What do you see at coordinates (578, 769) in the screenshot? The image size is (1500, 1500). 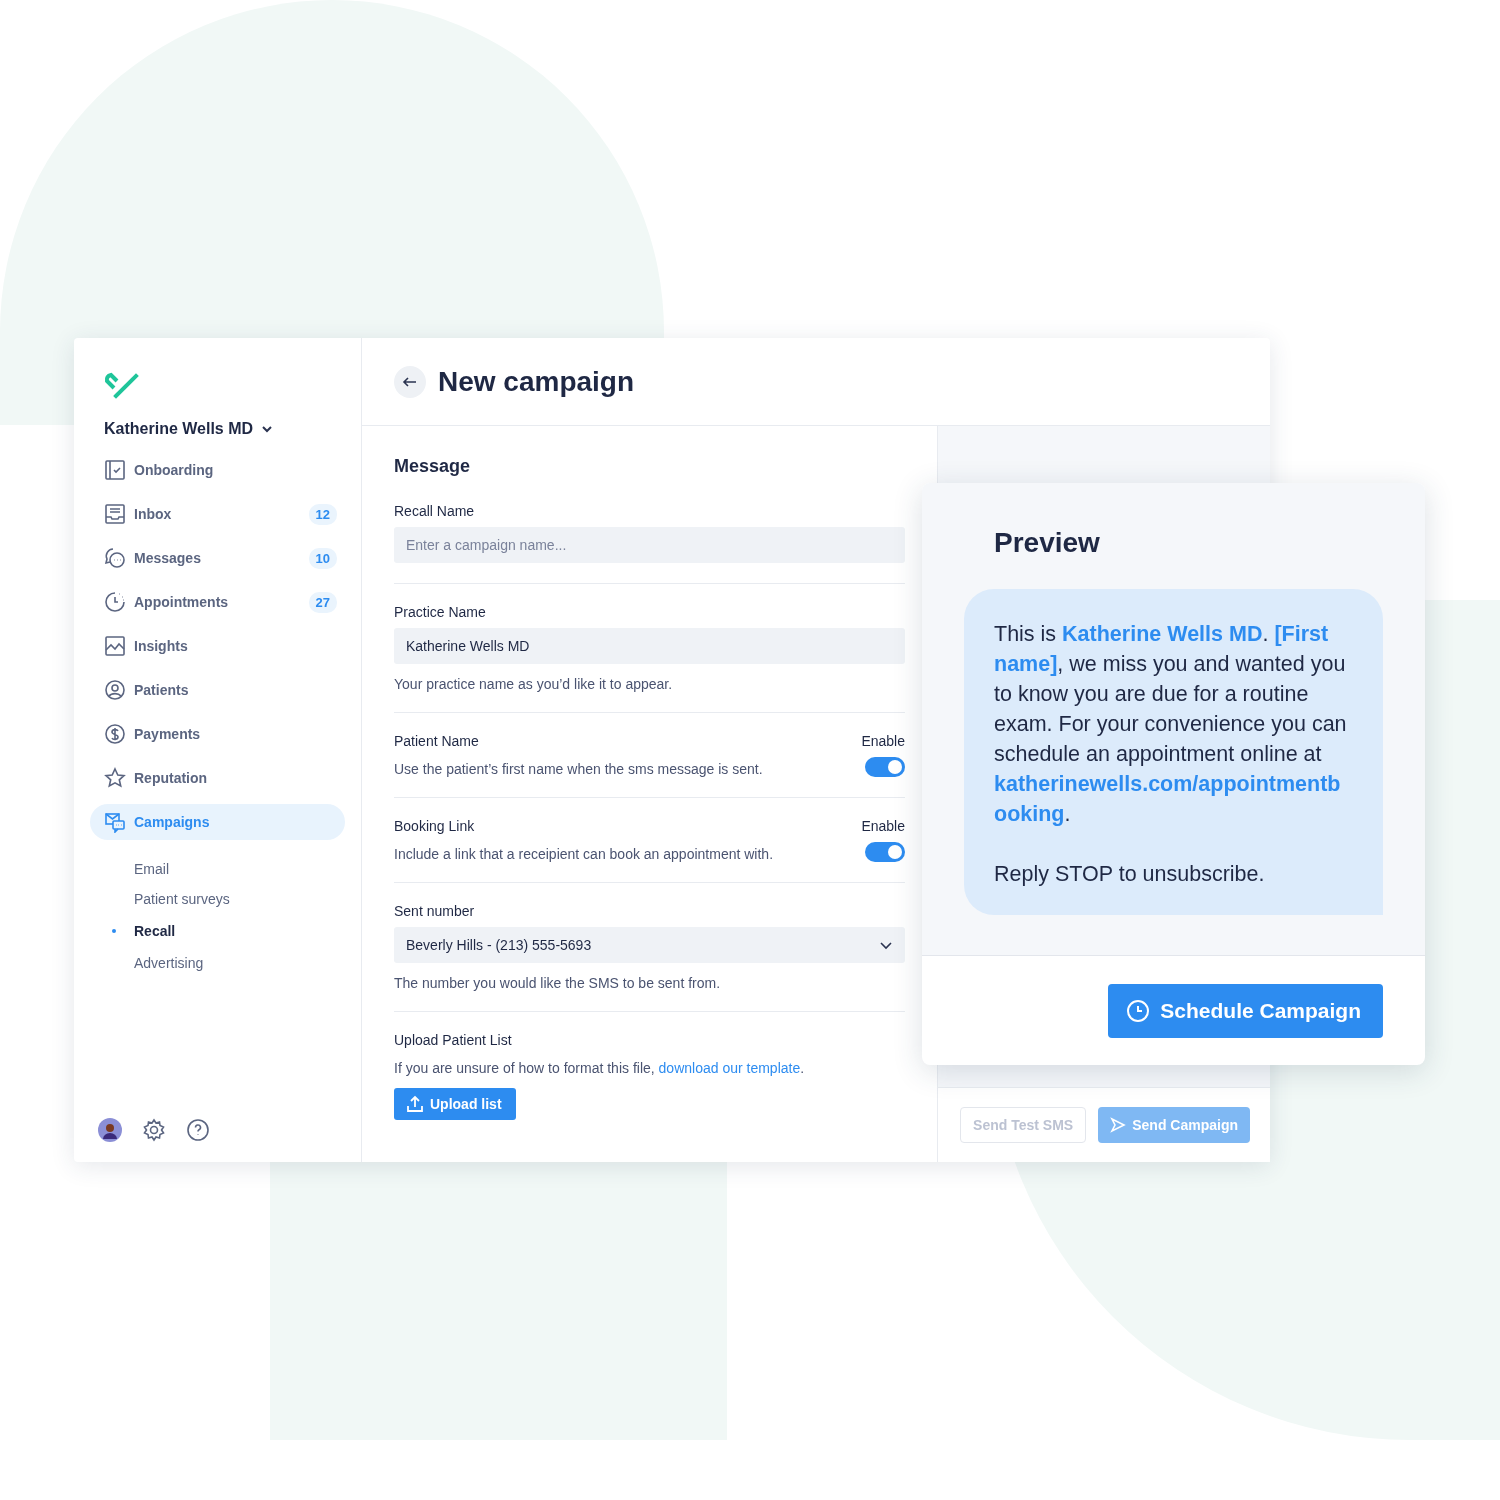 I see `help-text: Use the patient’s first name when the sms message is sent.` at bounding box center [578, 769].